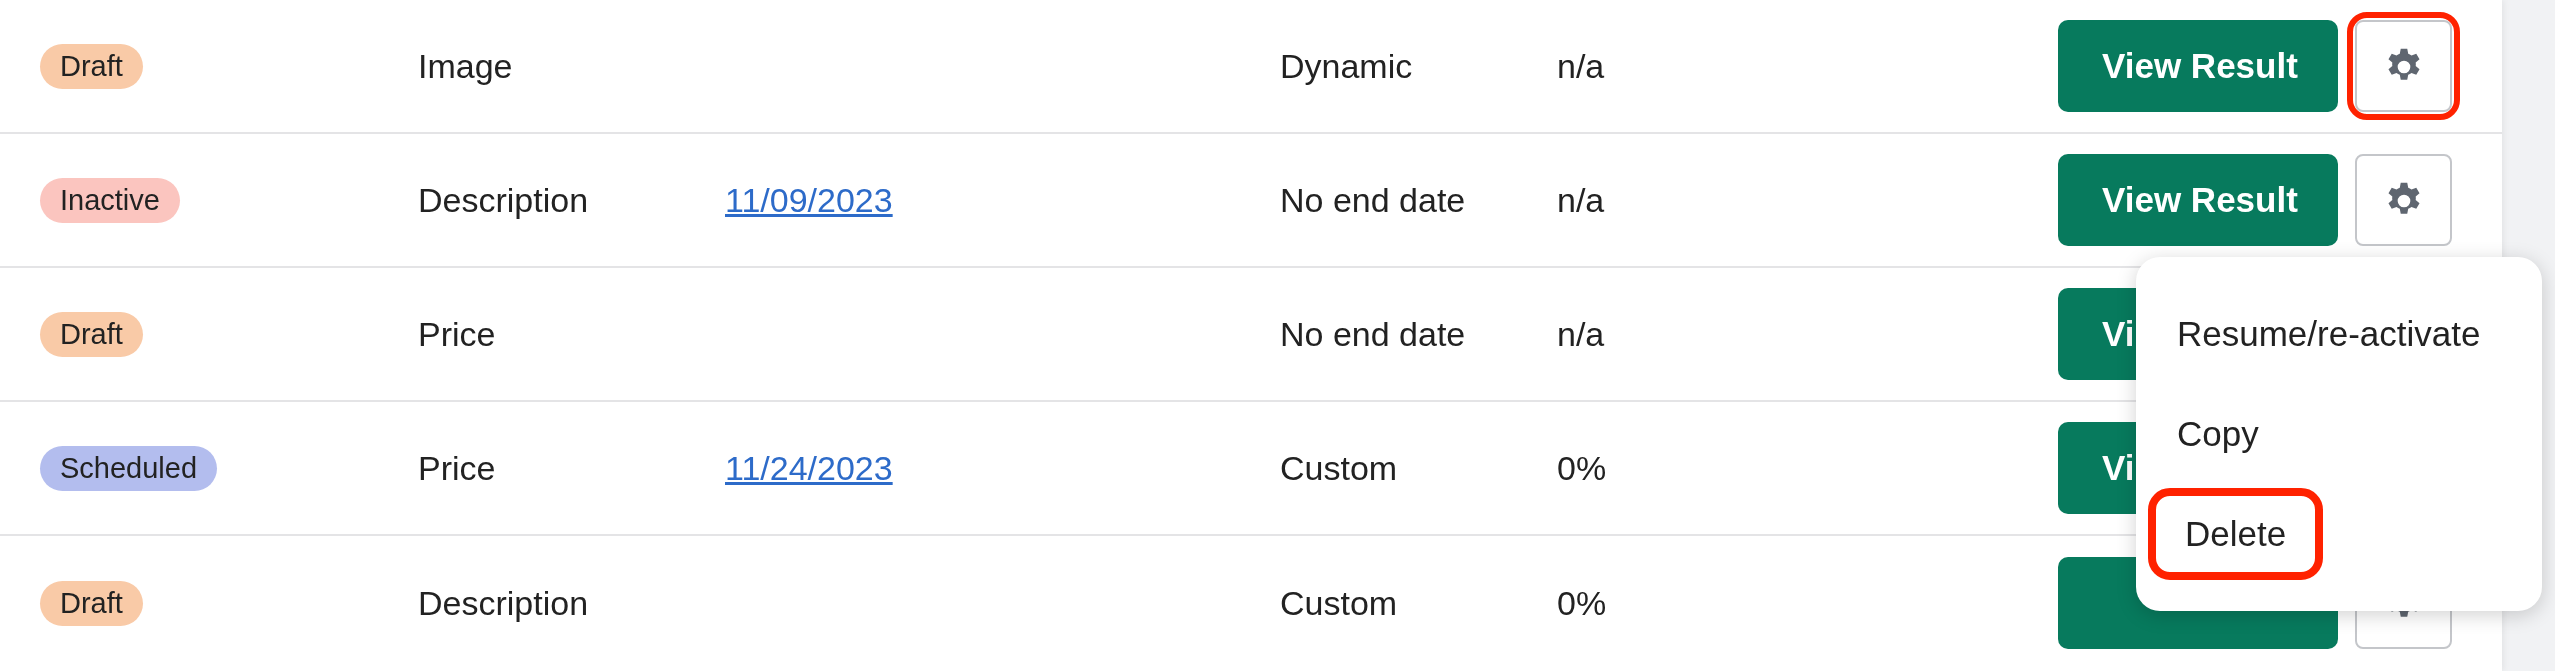 This screenshot has width=2555, height=671. I want to click on duration-text: Dynamic, so click(1346, 65).